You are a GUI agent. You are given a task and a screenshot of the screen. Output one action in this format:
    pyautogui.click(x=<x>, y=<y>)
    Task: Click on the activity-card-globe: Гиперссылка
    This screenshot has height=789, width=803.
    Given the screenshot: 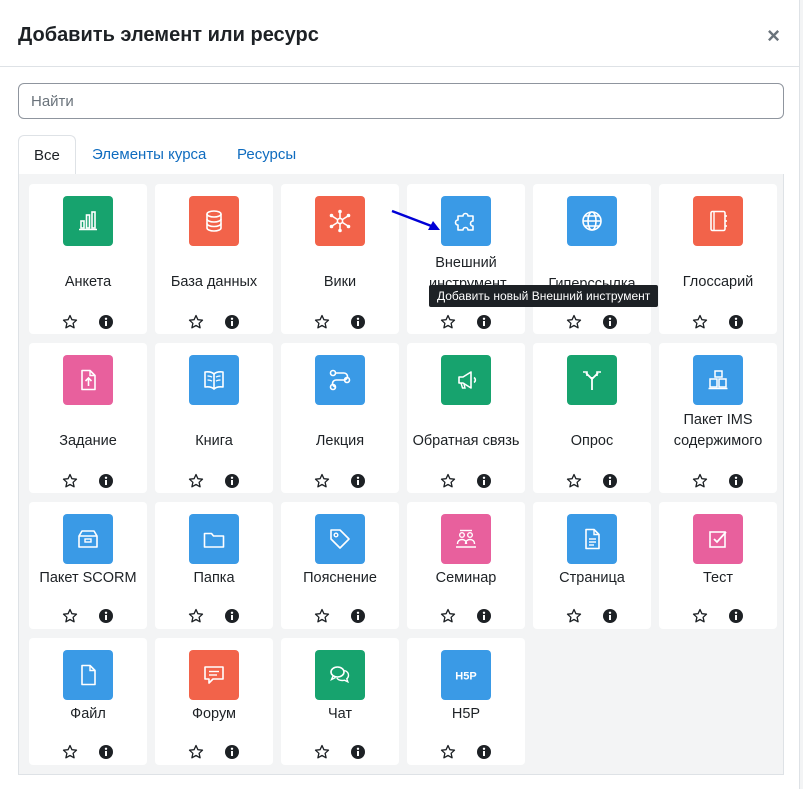 What is the action you would take?
    pyautogui.click(x=592, y=259)
    